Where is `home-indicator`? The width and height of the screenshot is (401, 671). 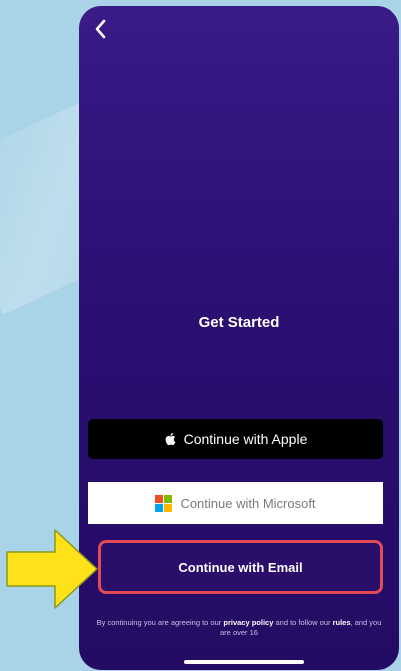
home-indicator is located at coordinates (244, 662).